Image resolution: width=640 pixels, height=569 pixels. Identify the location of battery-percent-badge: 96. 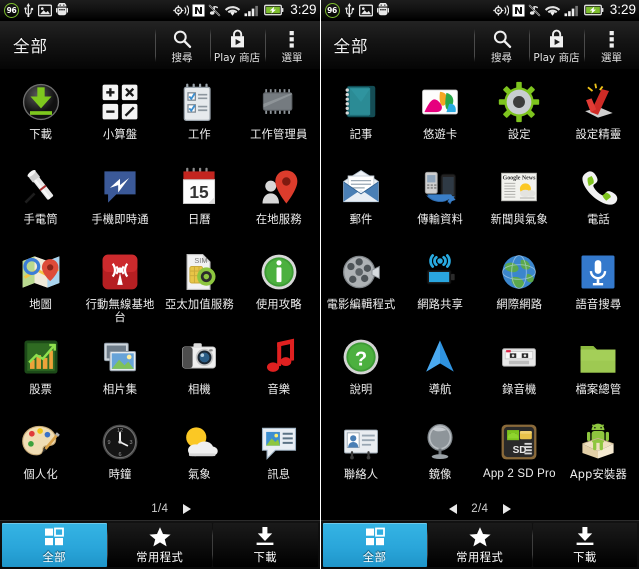
(332, 10).